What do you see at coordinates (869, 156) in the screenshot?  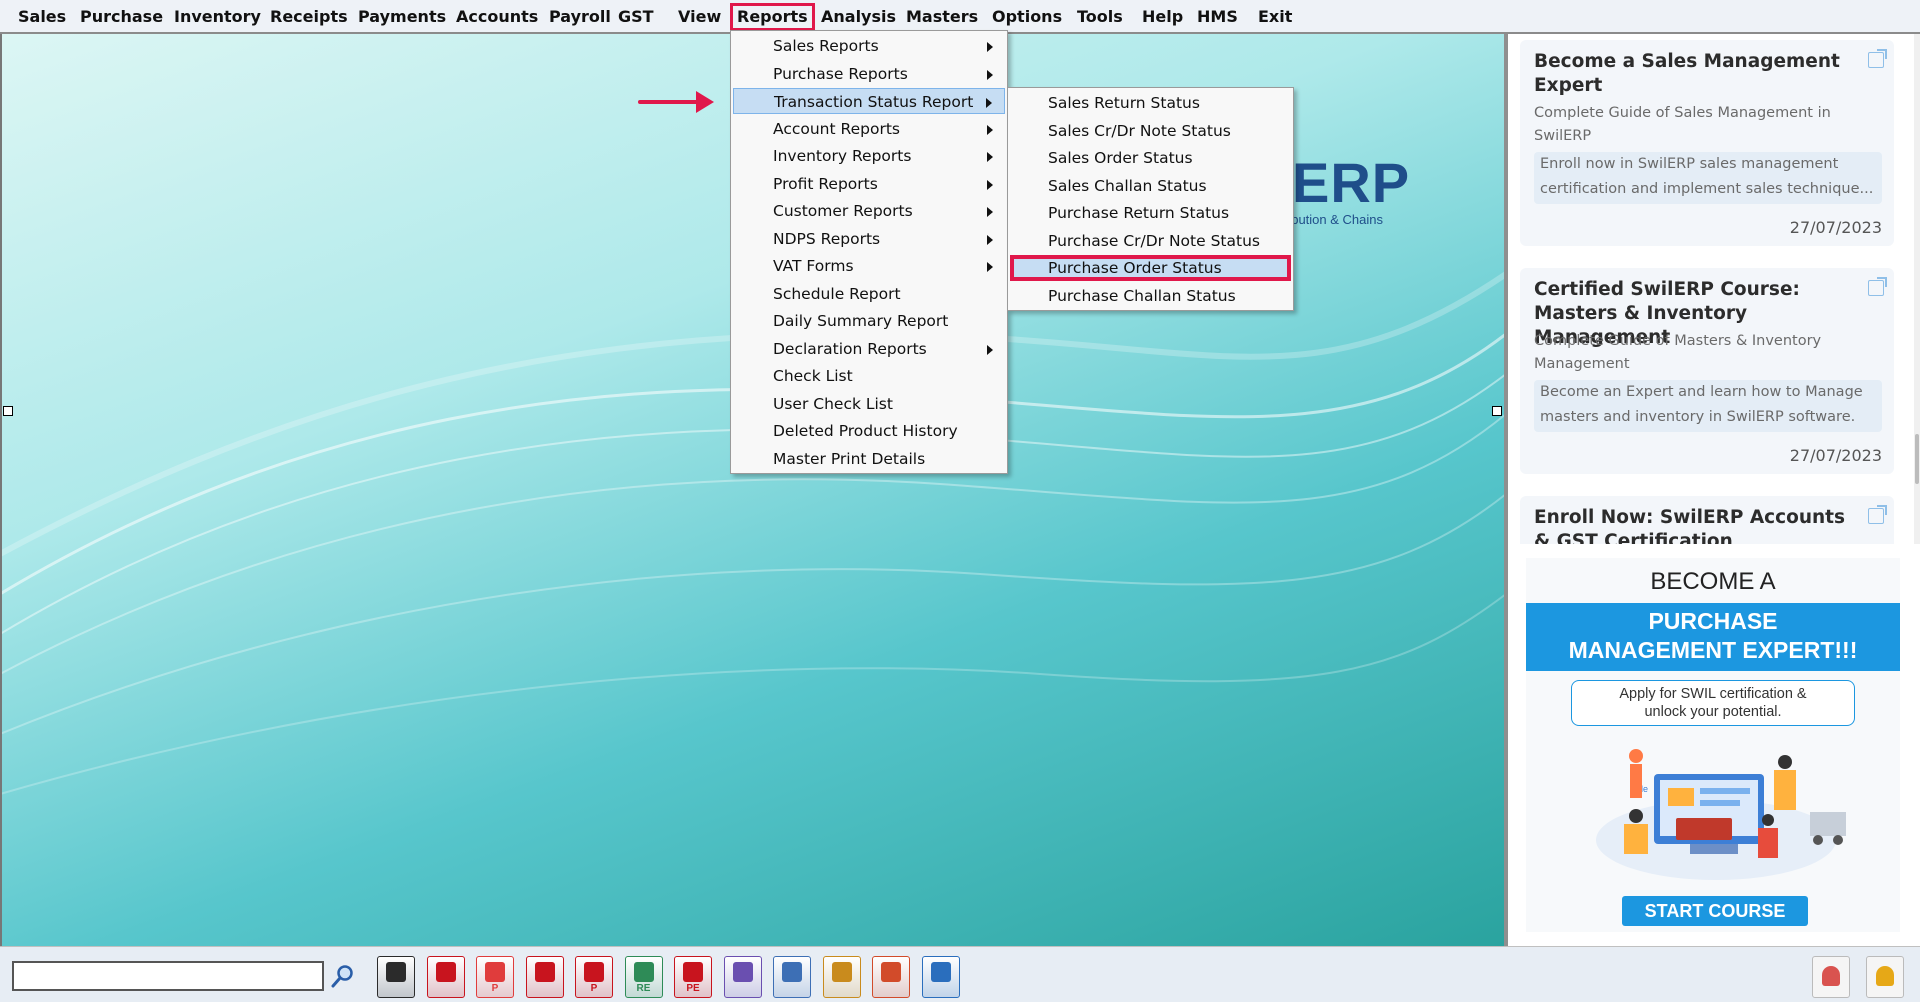 I see `reports-menu-item: Inventory Reports` at bounding box center [869, 156].